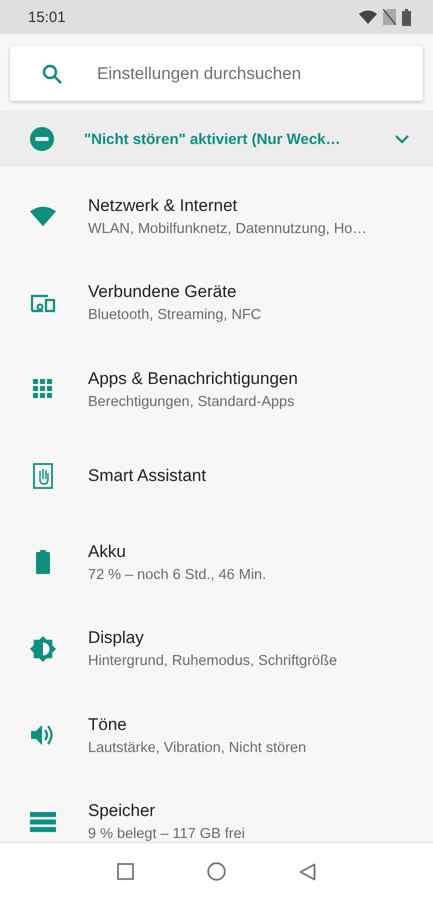  Describe the element at coordinates (125, 871) in the screenshot. I see `square-icon` at that location.